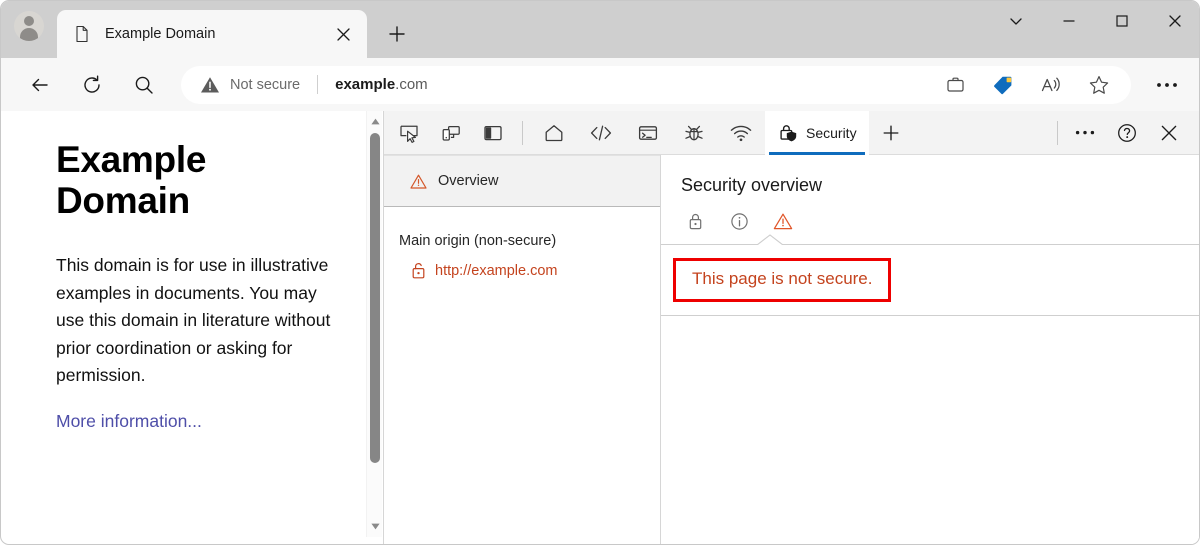 Image resolution: width=1200 pixels, height=545 pixels. What do you see at coordinates (451, 133) in the screenshot?
I see `device-emulation-icon` at bounding box center [451, 133].